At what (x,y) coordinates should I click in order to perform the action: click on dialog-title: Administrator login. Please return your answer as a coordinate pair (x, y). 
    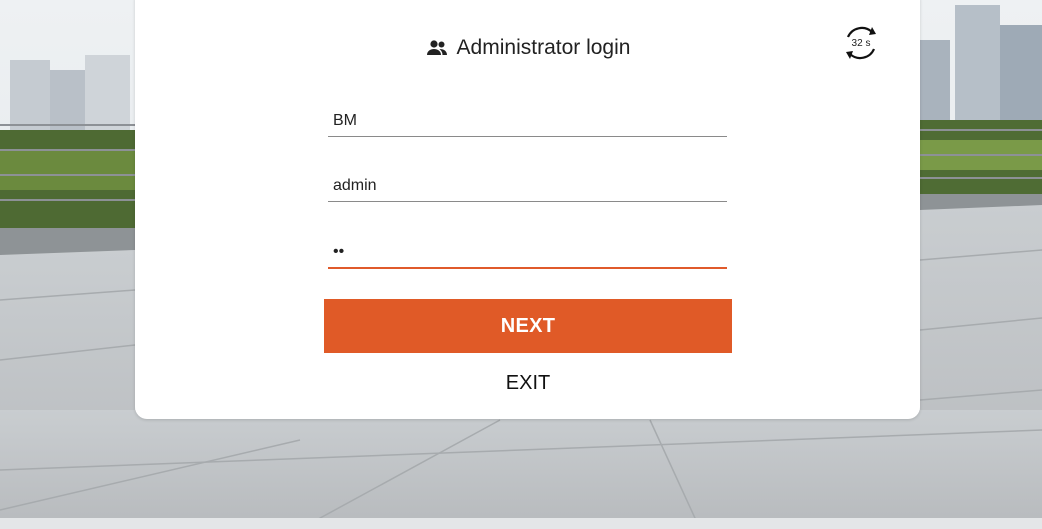
    Looking at the image, I should click on (527, 48).